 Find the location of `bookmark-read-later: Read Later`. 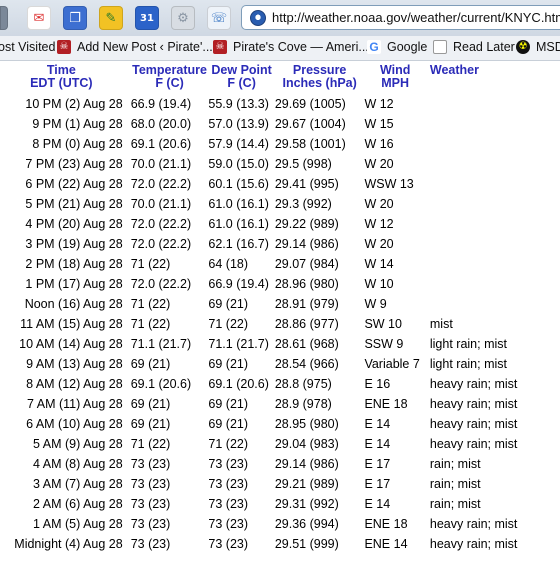

bookmark-read-later: Read Later is located at coordinates (474, 47).